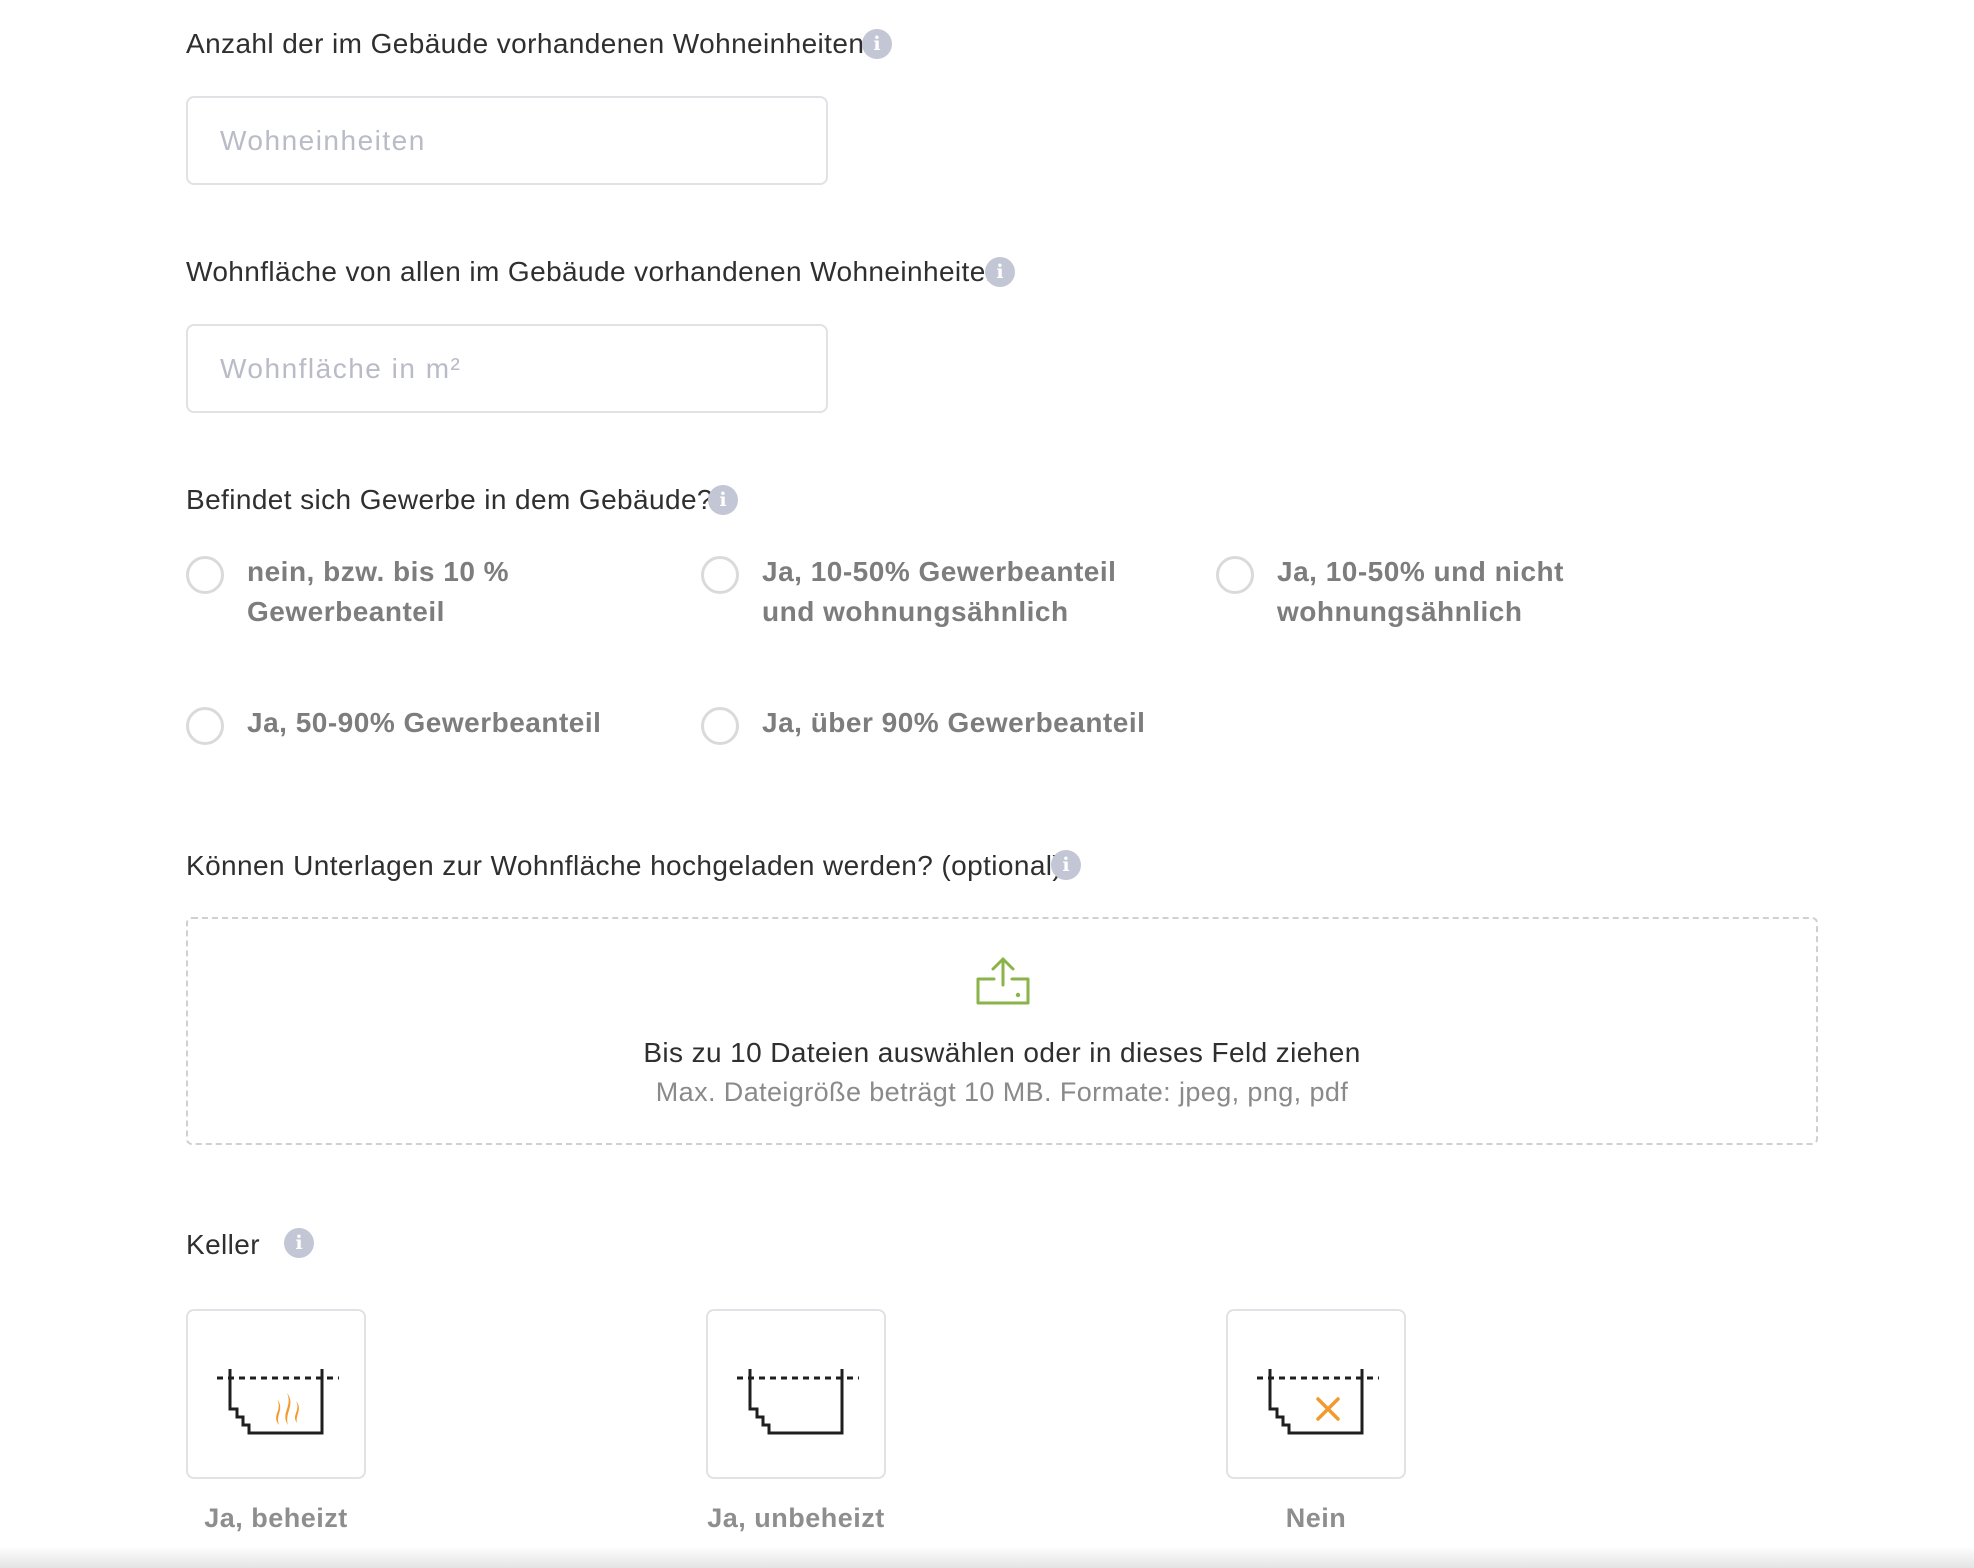 This screenshot has width=1974, height=1568. Describe the element at coordinates (939, 571) in the screenshot. I see `radio-label: Ja, 10-50% Gewerbeanteil` at that location.